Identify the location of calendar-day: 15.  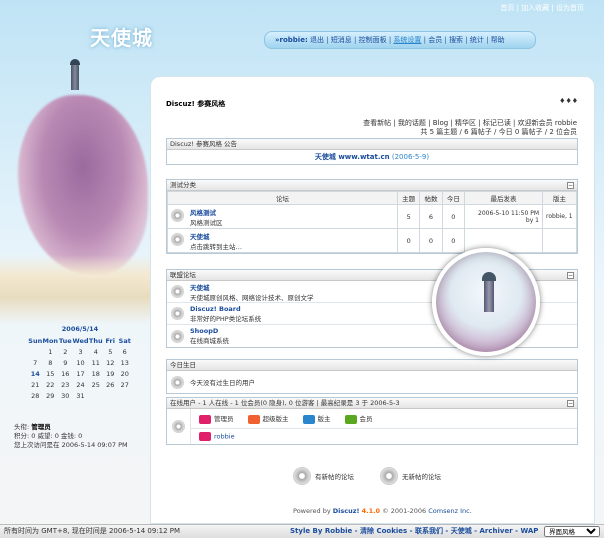
(50, 374).